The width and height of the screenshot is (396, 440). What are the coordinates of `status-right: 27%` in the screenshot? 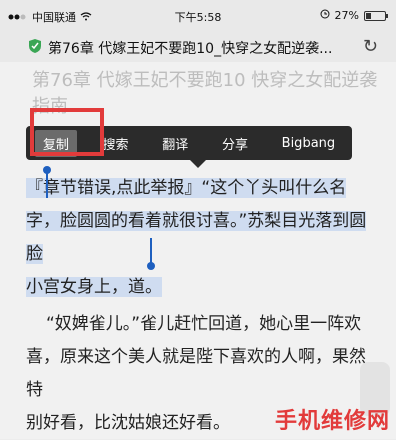 It's located at (354, 15).